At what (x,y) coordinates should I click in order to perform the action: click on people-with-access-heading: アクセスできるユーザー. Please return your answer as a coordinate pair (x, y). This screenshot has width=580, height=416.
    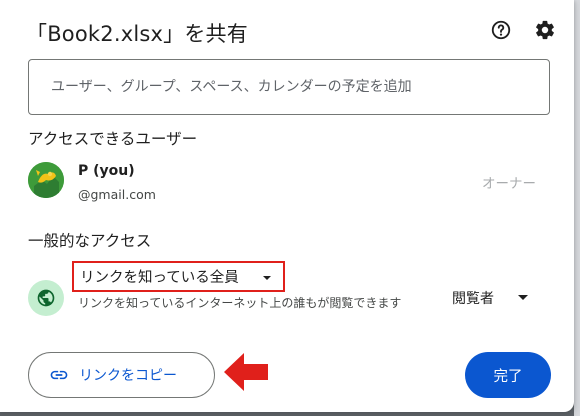
    Looking at the image, I should click on (113, 139).